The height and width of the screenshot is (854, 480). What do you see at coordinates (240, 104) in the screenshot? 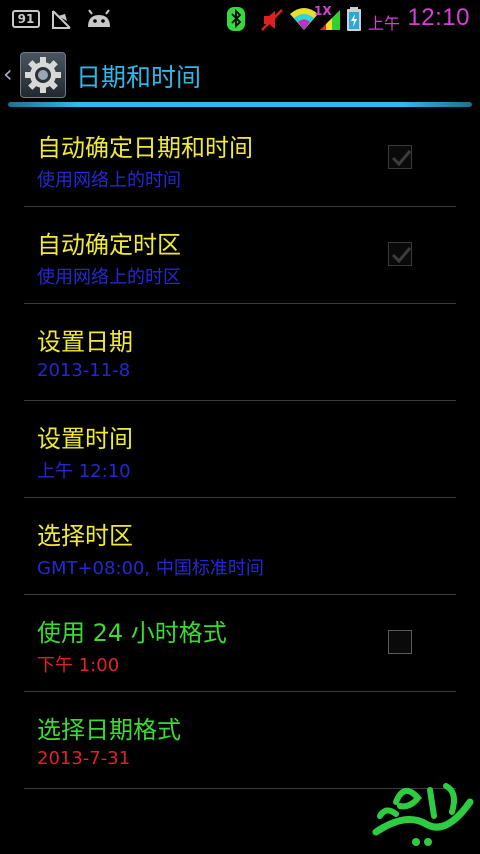
I see `action-bar-divider` at bounding box center [240, 104].